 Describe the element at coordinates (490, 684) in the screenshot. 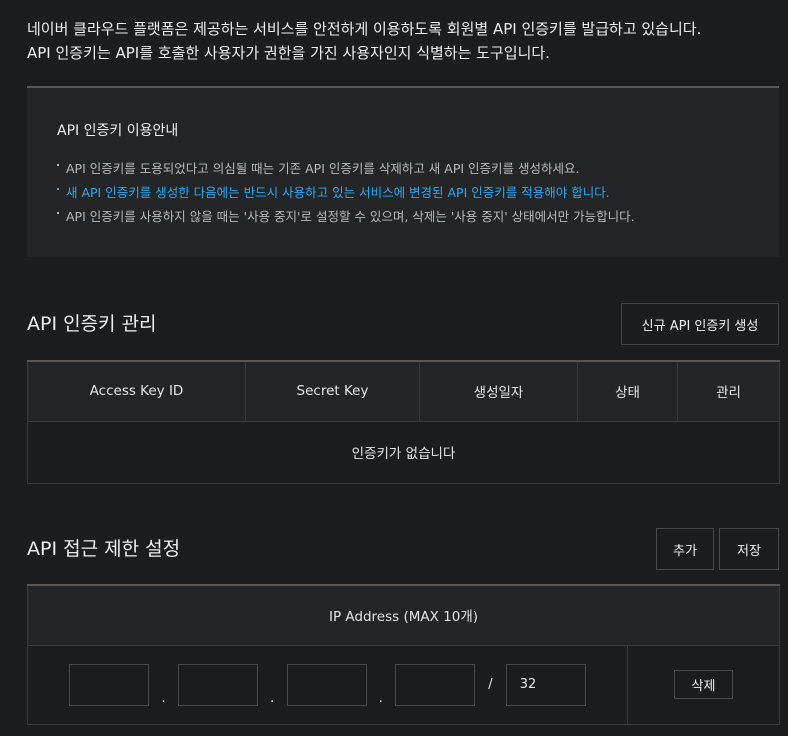

I see `ip-slash: /` at that location.